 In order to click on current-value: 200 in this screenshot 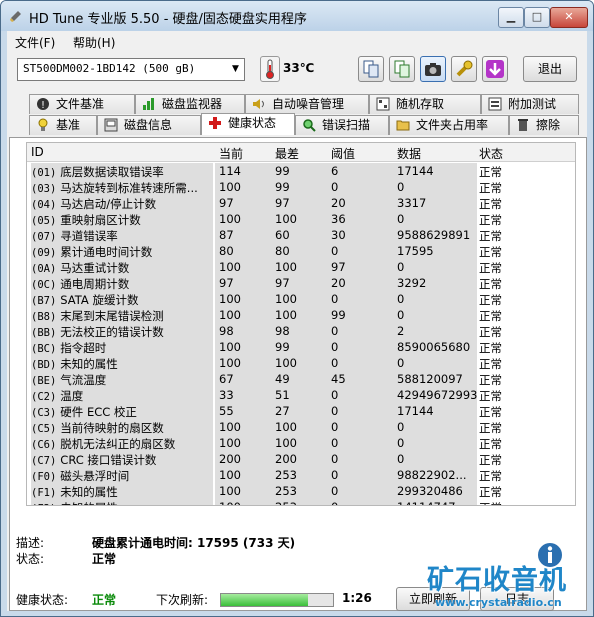, I will do `click(243, 459)`.